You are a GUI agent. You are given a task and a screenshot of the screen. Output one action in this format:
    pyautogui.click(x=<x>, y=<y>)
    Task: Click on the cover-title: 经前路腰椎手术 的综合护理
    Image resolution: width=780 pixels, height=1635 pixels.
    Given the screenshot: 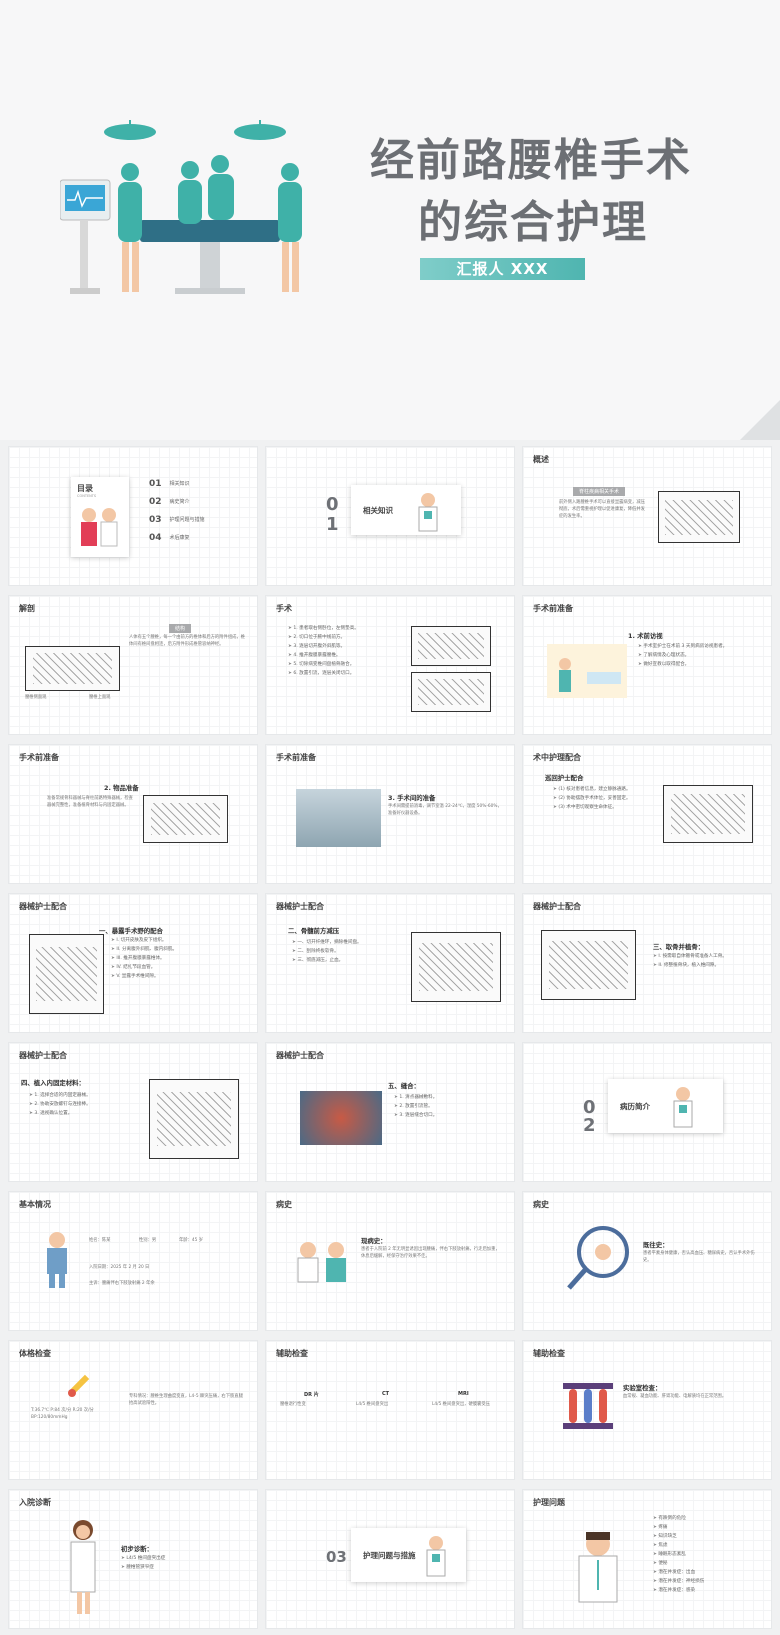 What is the action you would take?
    pyautogui.click(x=531, y=192)
    